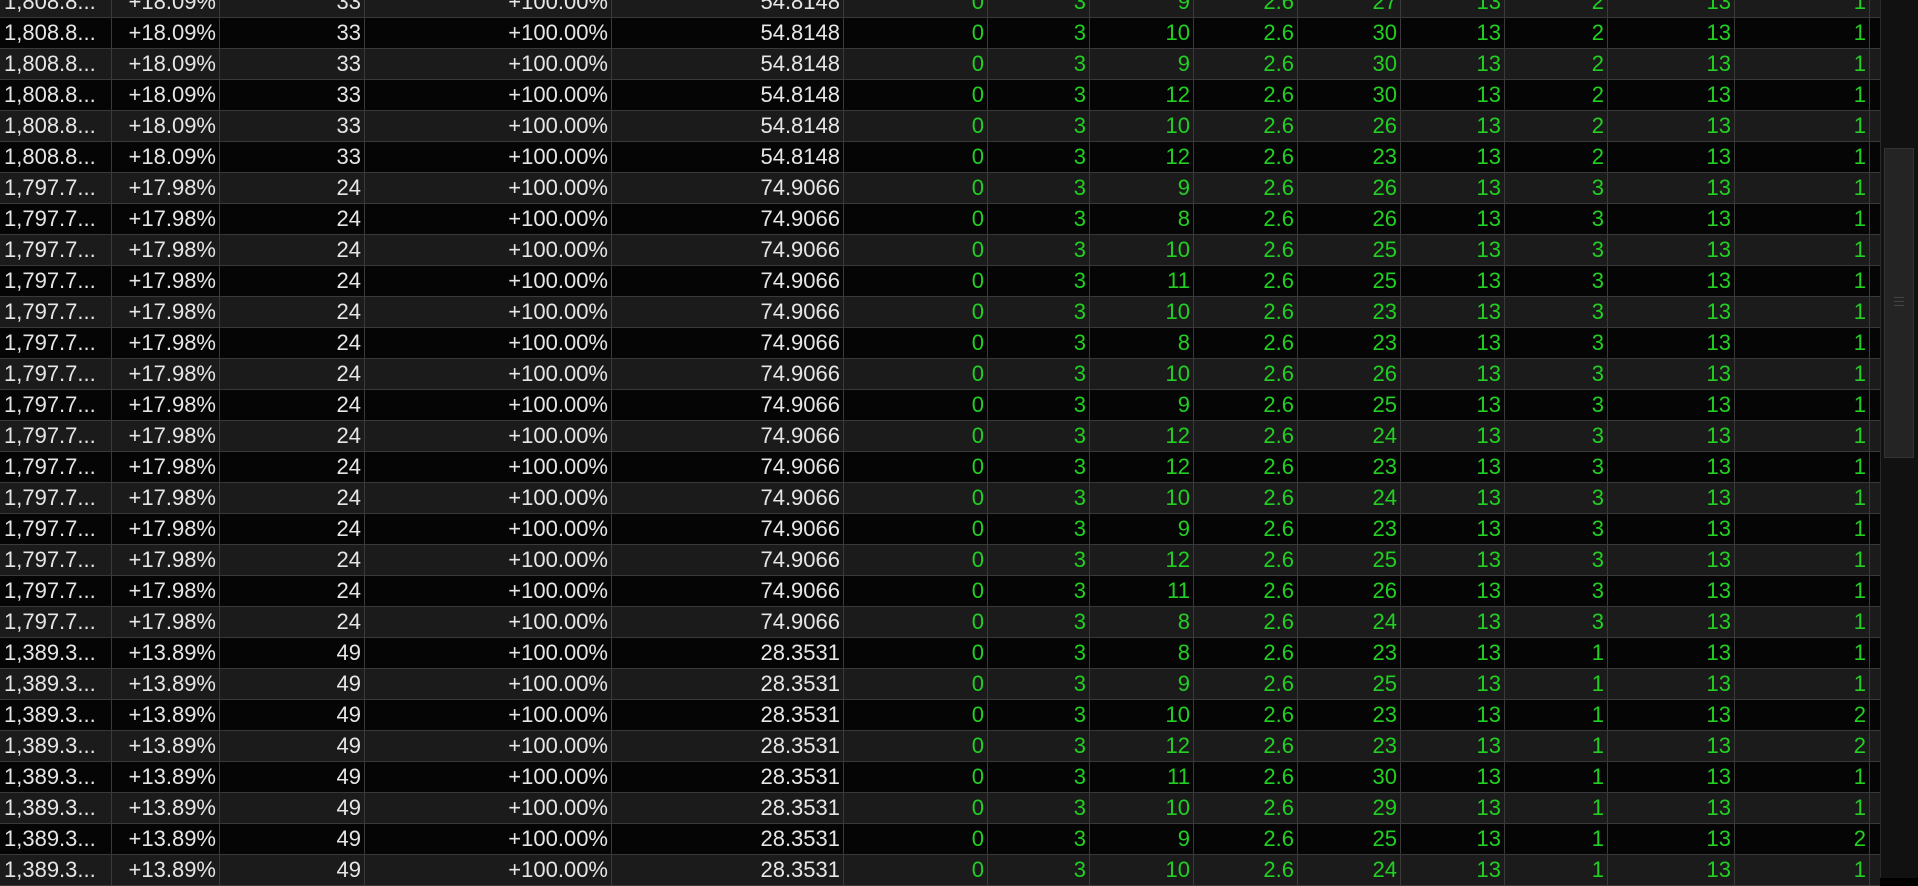 This screenshot has width=1918, height=886. Describe the element at coordinates (166, 746) in the screenshot. I see `table-cell-col-percent: +13.89%` at that location.